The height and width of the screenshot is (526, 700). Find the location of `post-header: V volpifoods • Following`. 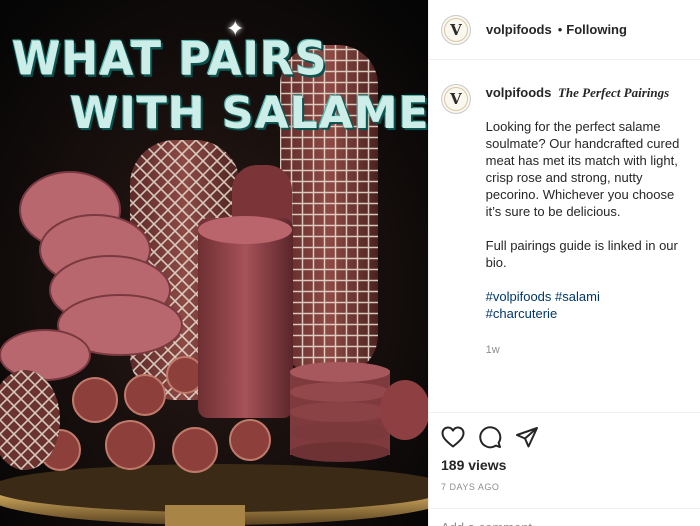

post-header: V volpifoods • Following is located at coordinates (564, 30).